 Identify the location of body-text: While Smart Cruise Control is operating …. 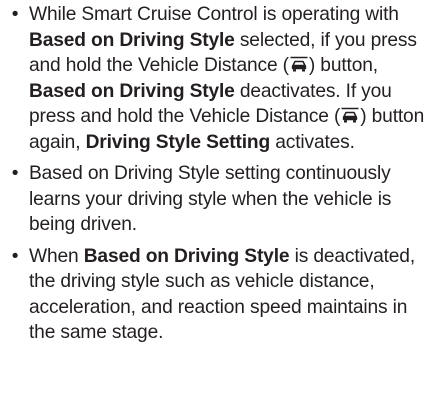
(214, 14).